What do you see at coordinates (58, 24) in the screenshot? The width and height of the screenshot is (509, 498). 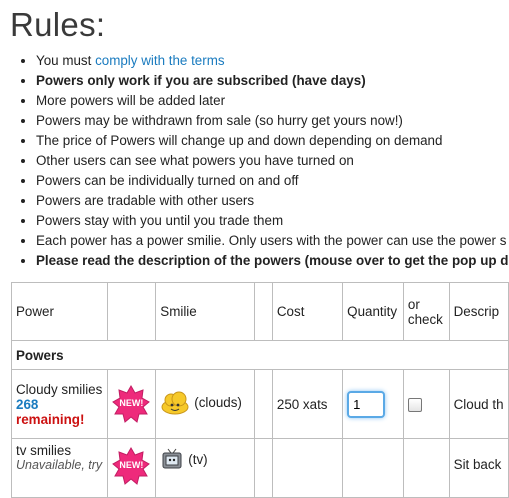 I see `page-title: Rules:` at bounding box center [58, 24].